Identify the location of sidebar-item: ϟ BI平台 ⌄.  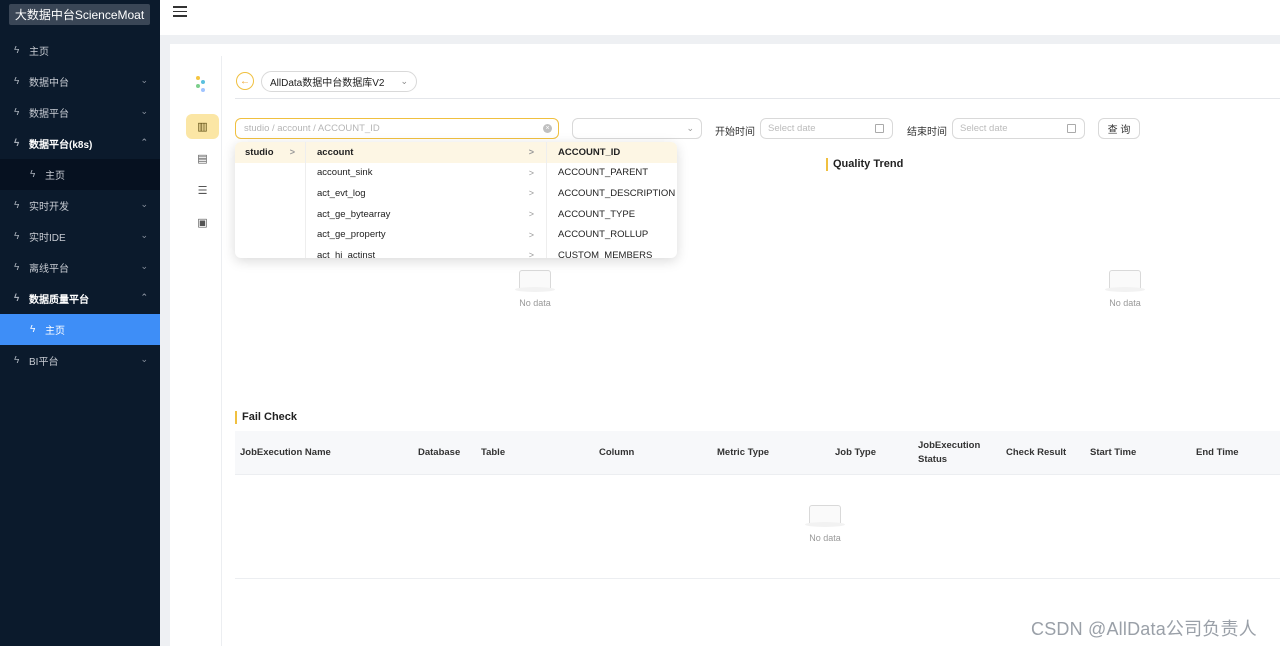
(80, 360).